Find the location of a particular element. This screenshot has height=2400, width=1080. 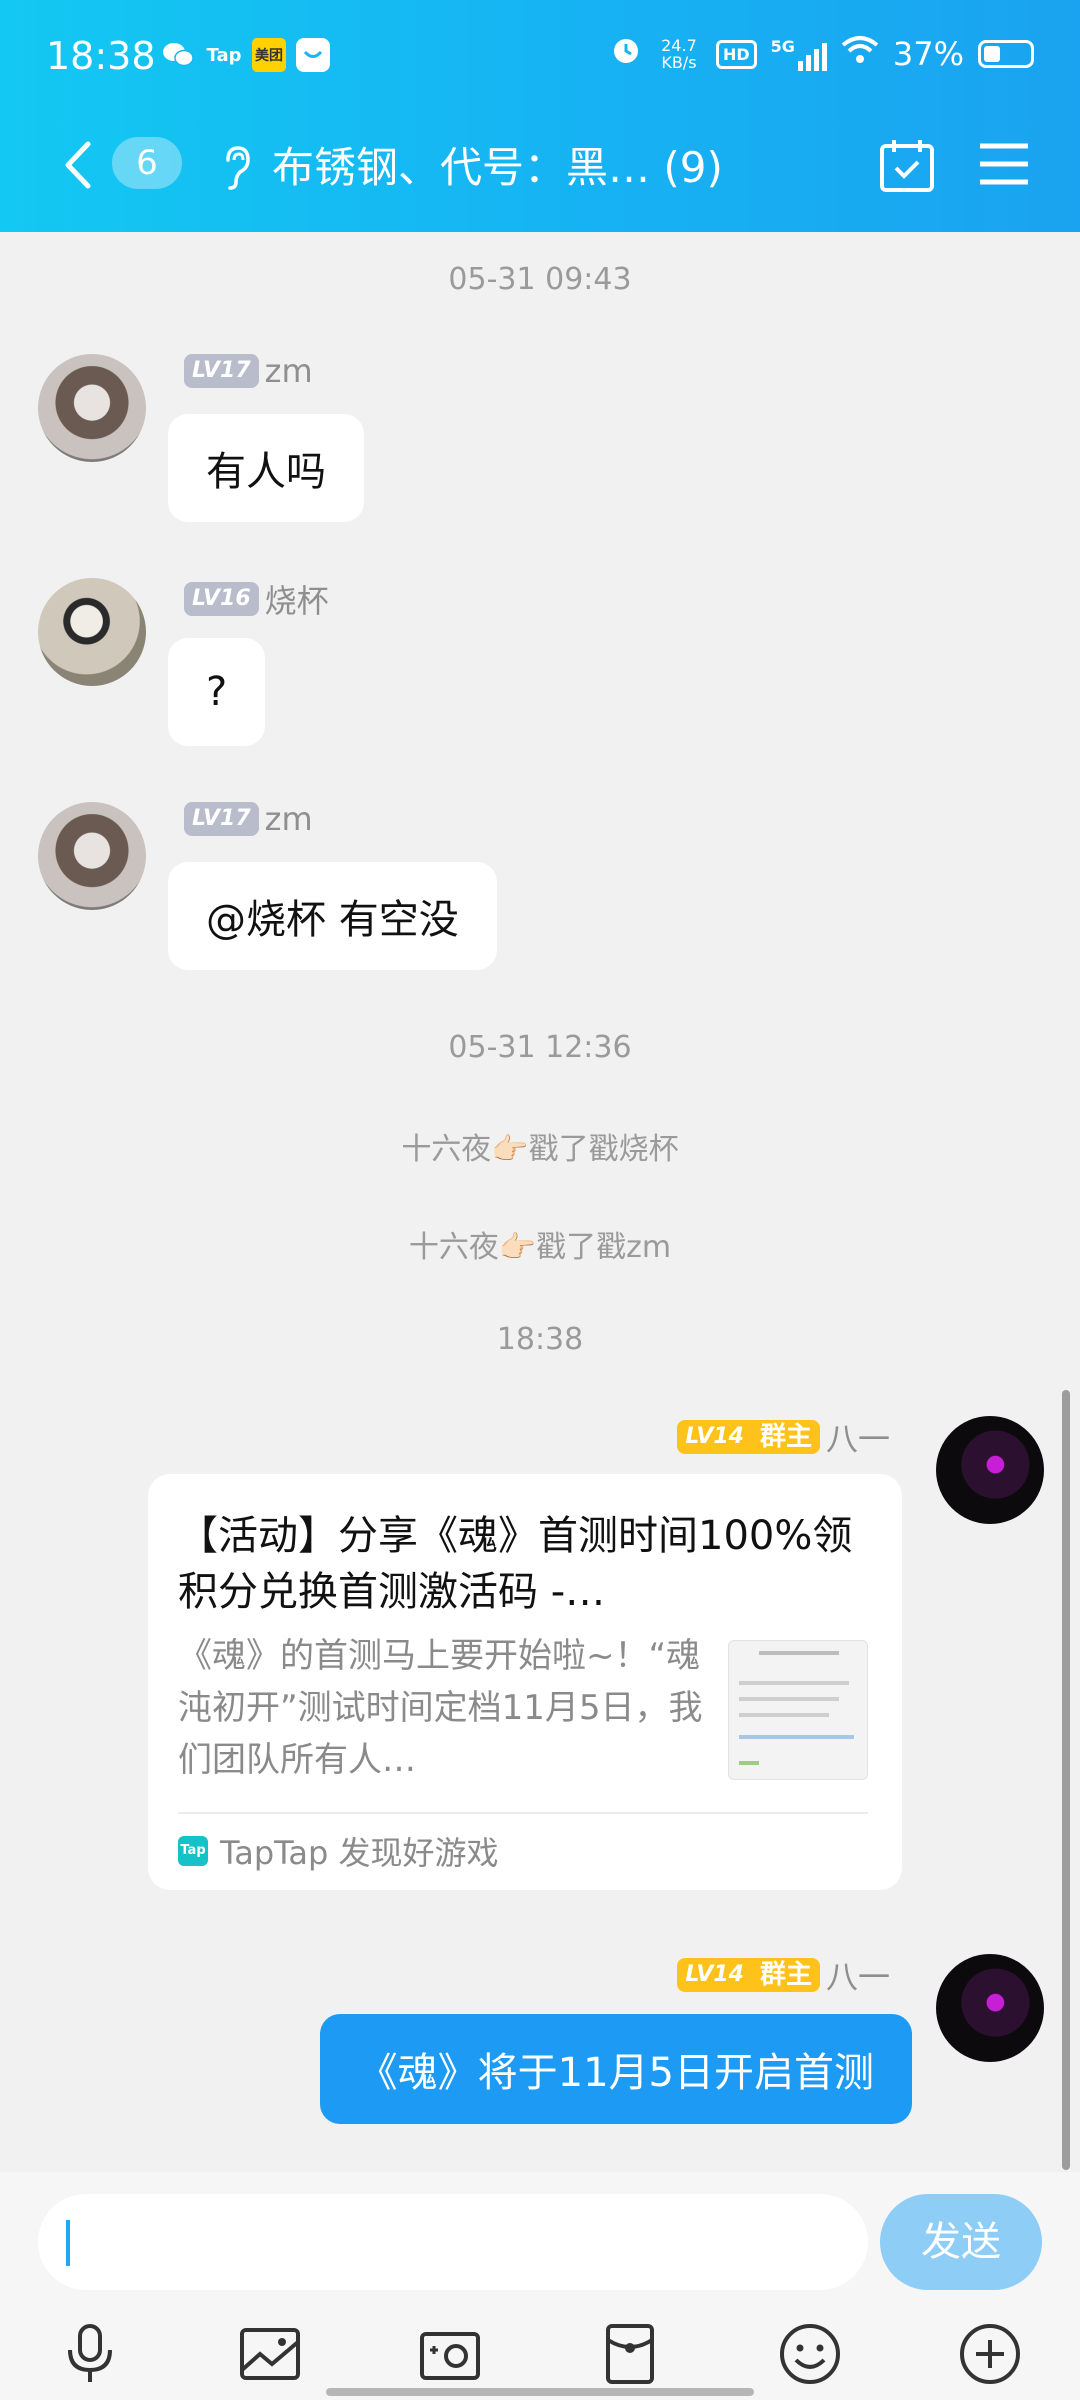

message-icon is located at coordinates (313, 55).